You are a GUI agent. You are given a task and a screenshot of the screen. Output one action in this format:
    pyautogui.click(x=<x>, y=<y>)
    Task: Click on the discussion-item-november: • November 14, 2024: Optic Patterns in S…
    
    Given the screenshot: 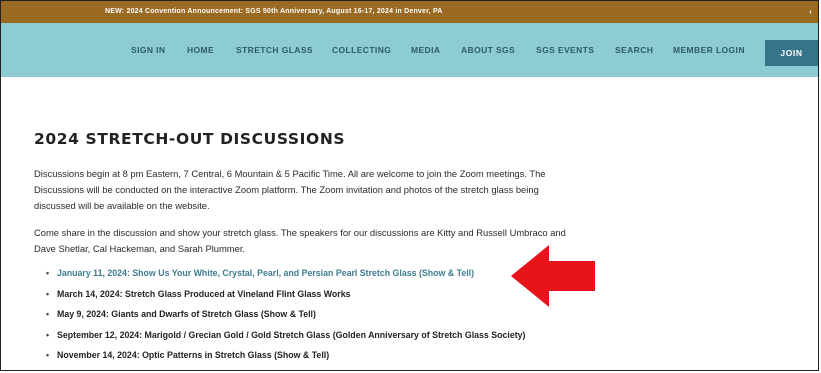 What is the action you would take?
    pyautogui.click(x=286, y=357)
    